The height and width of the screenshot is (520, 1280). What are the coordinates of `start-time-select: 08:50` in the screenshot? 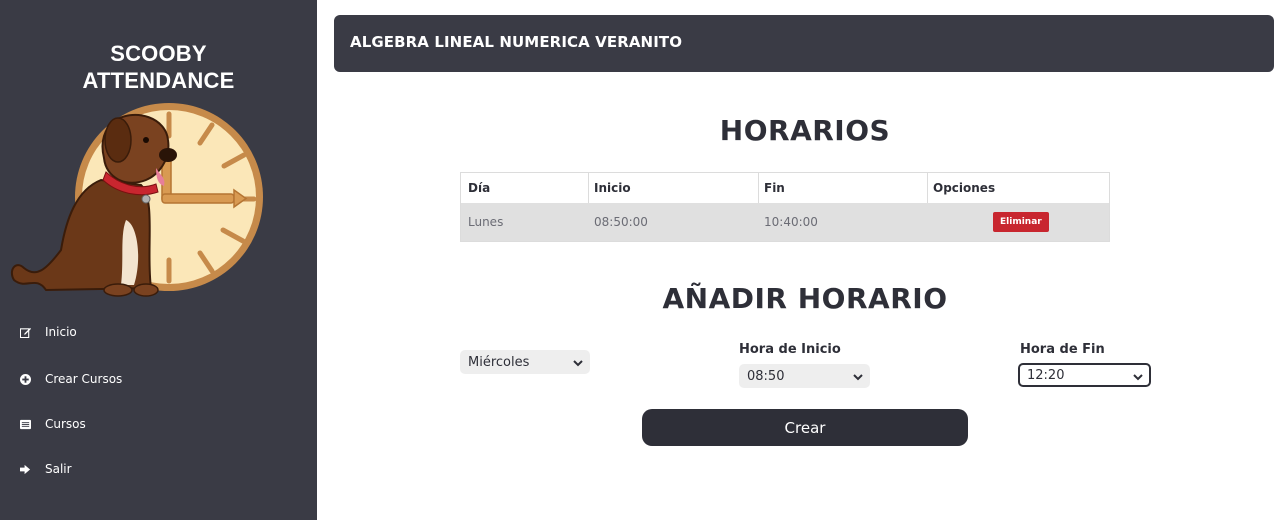 It's located at (804, 376).